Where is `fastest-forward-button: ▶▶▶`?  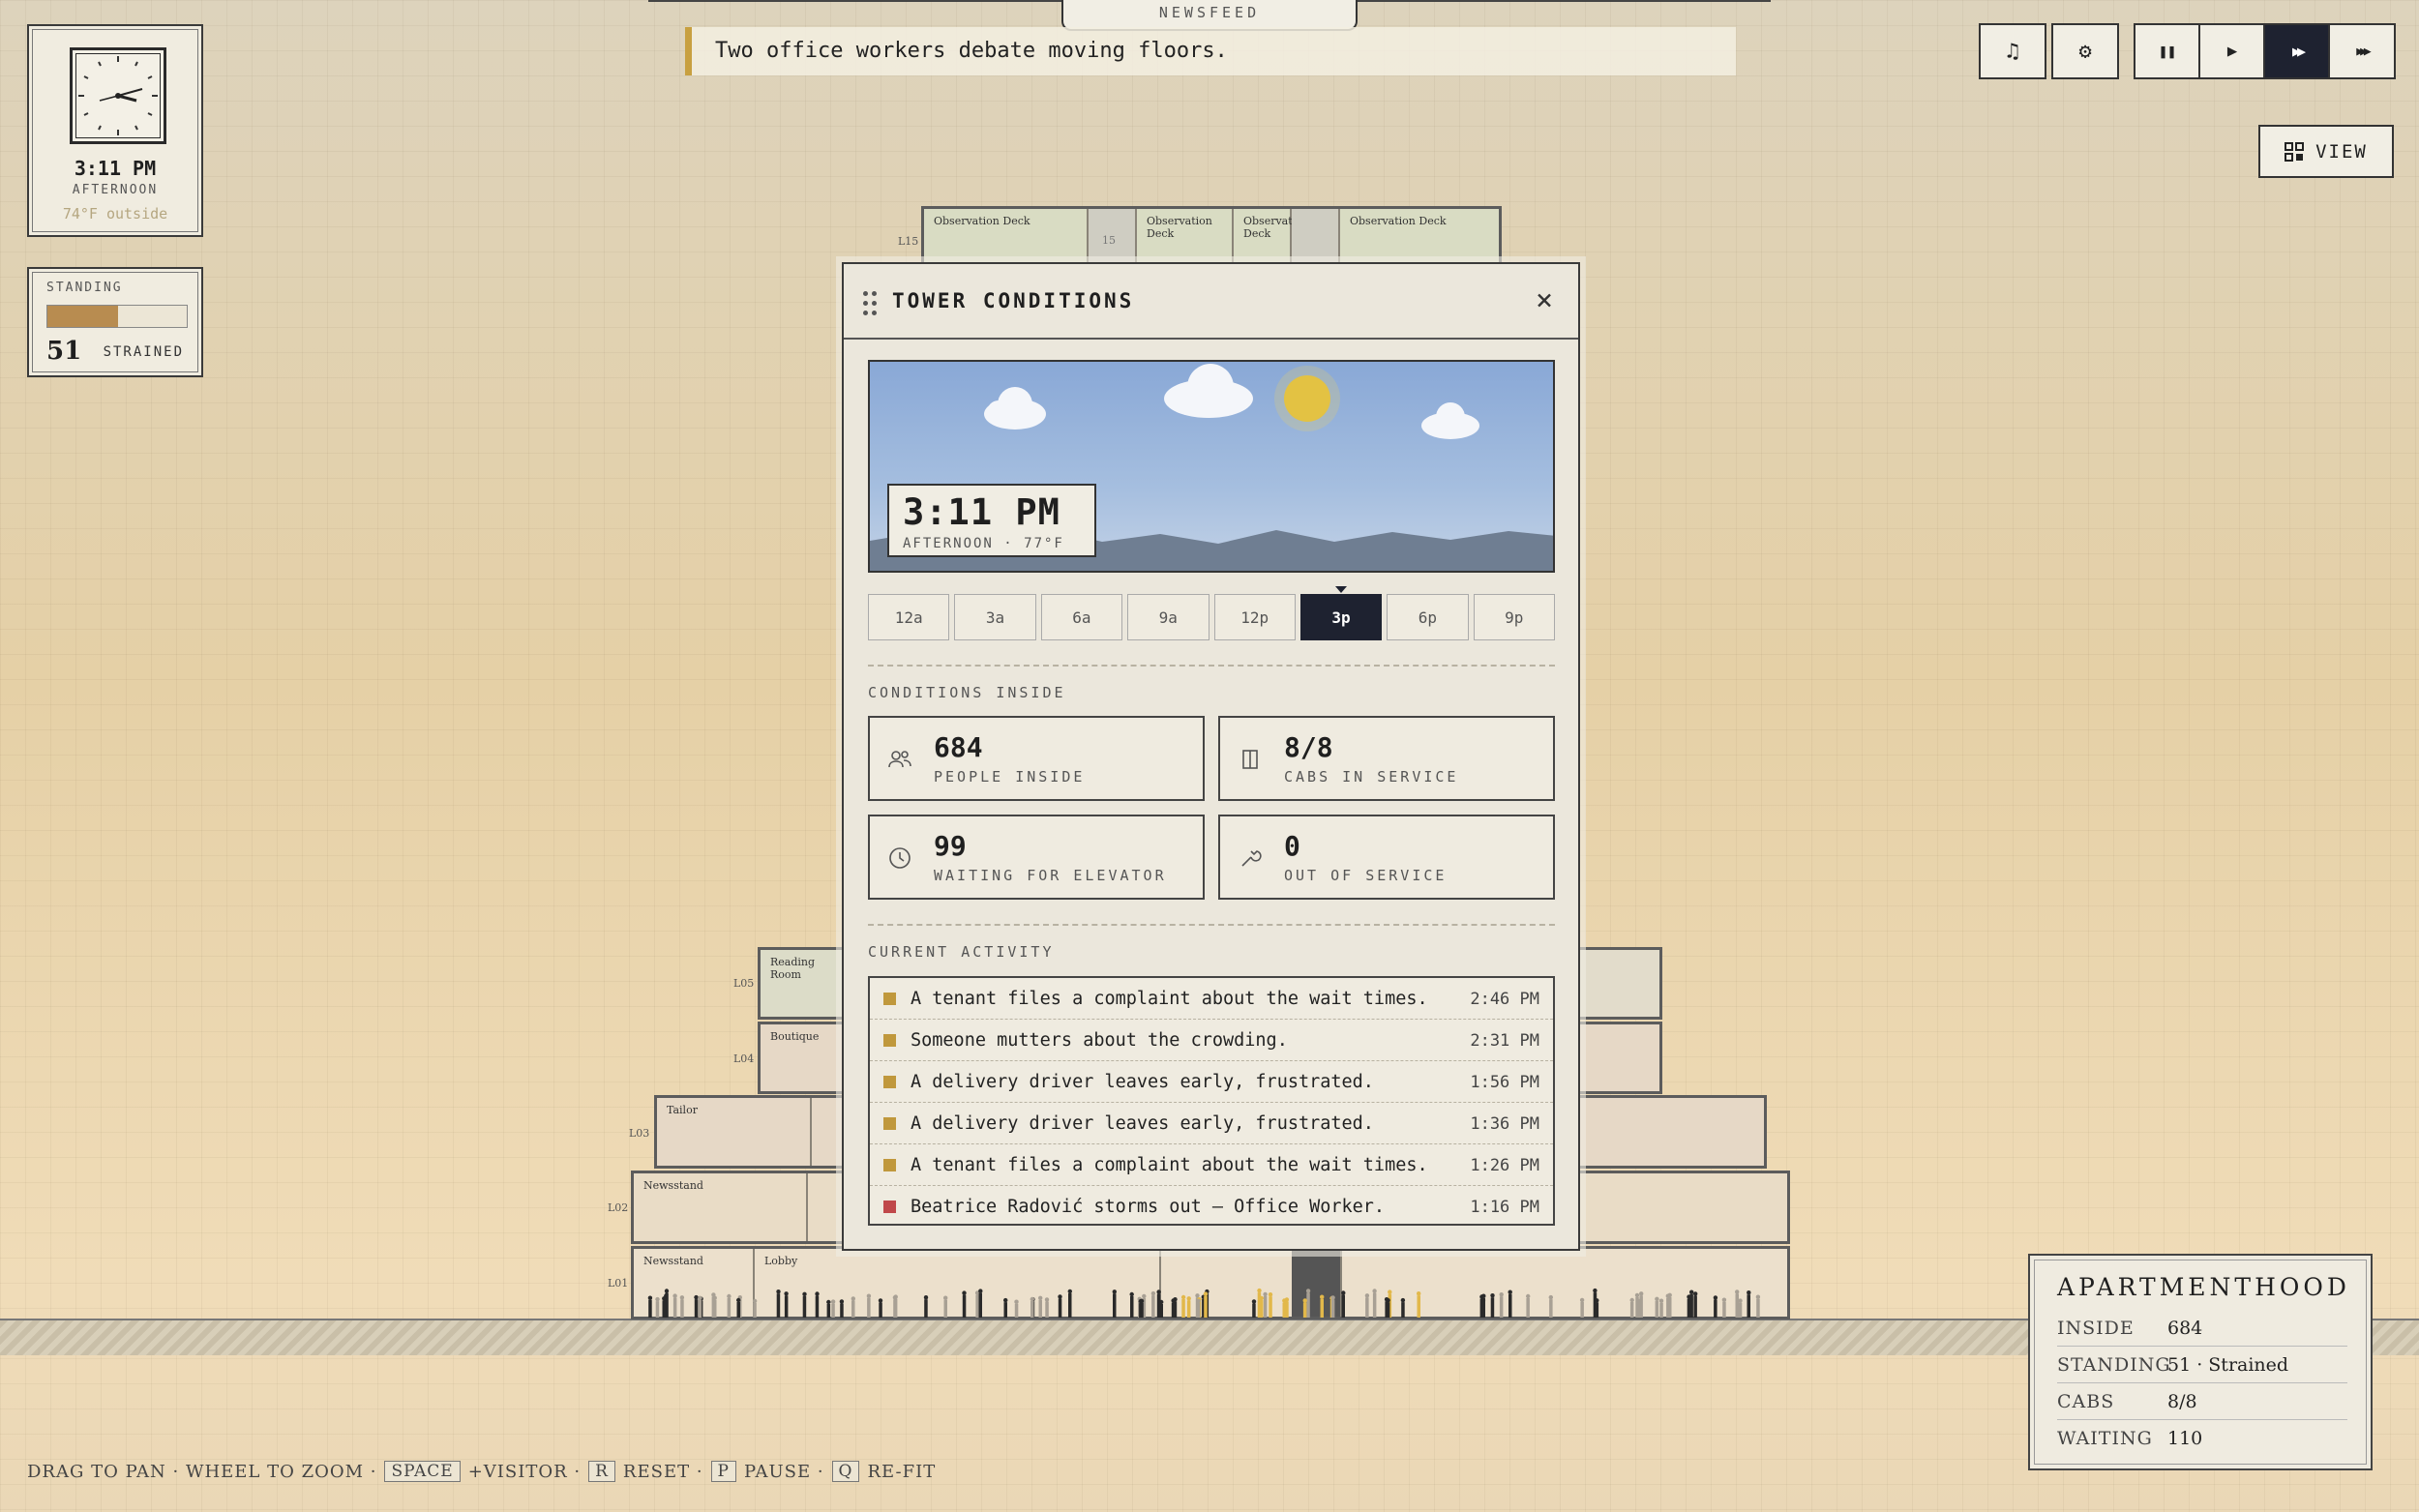 fastest-forward-button: ▶▶▶ is located at coordinates (2362, 51).